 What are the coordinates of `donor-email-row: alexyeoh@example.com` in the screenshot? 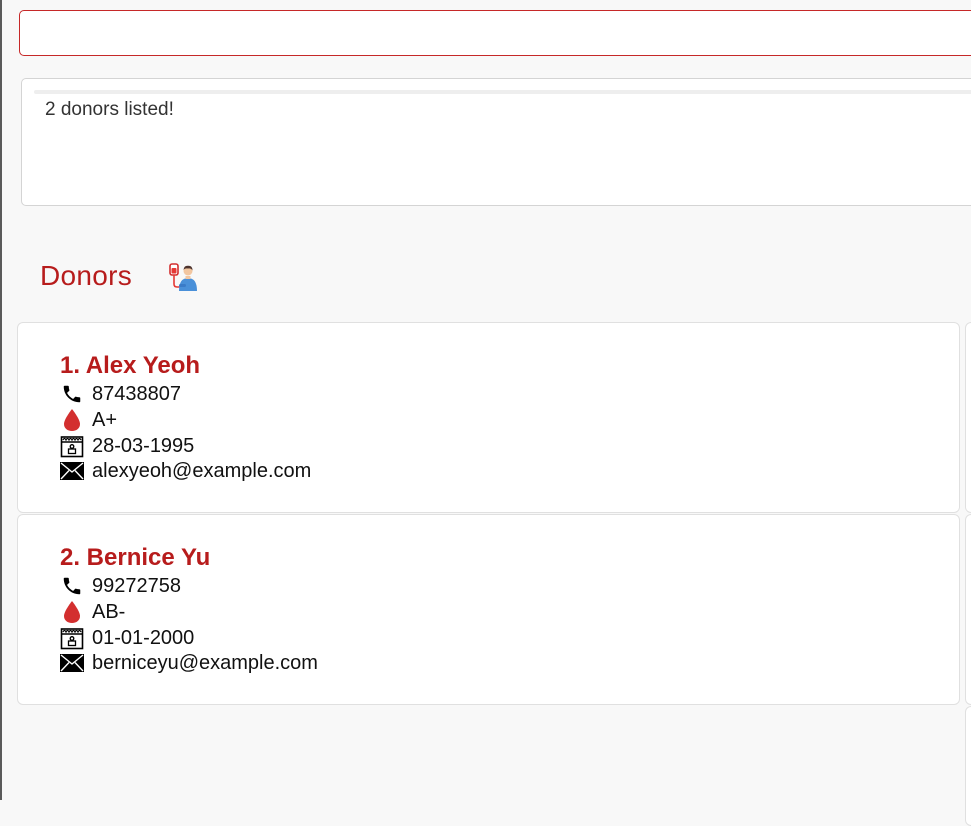 It's located at (185, 471).